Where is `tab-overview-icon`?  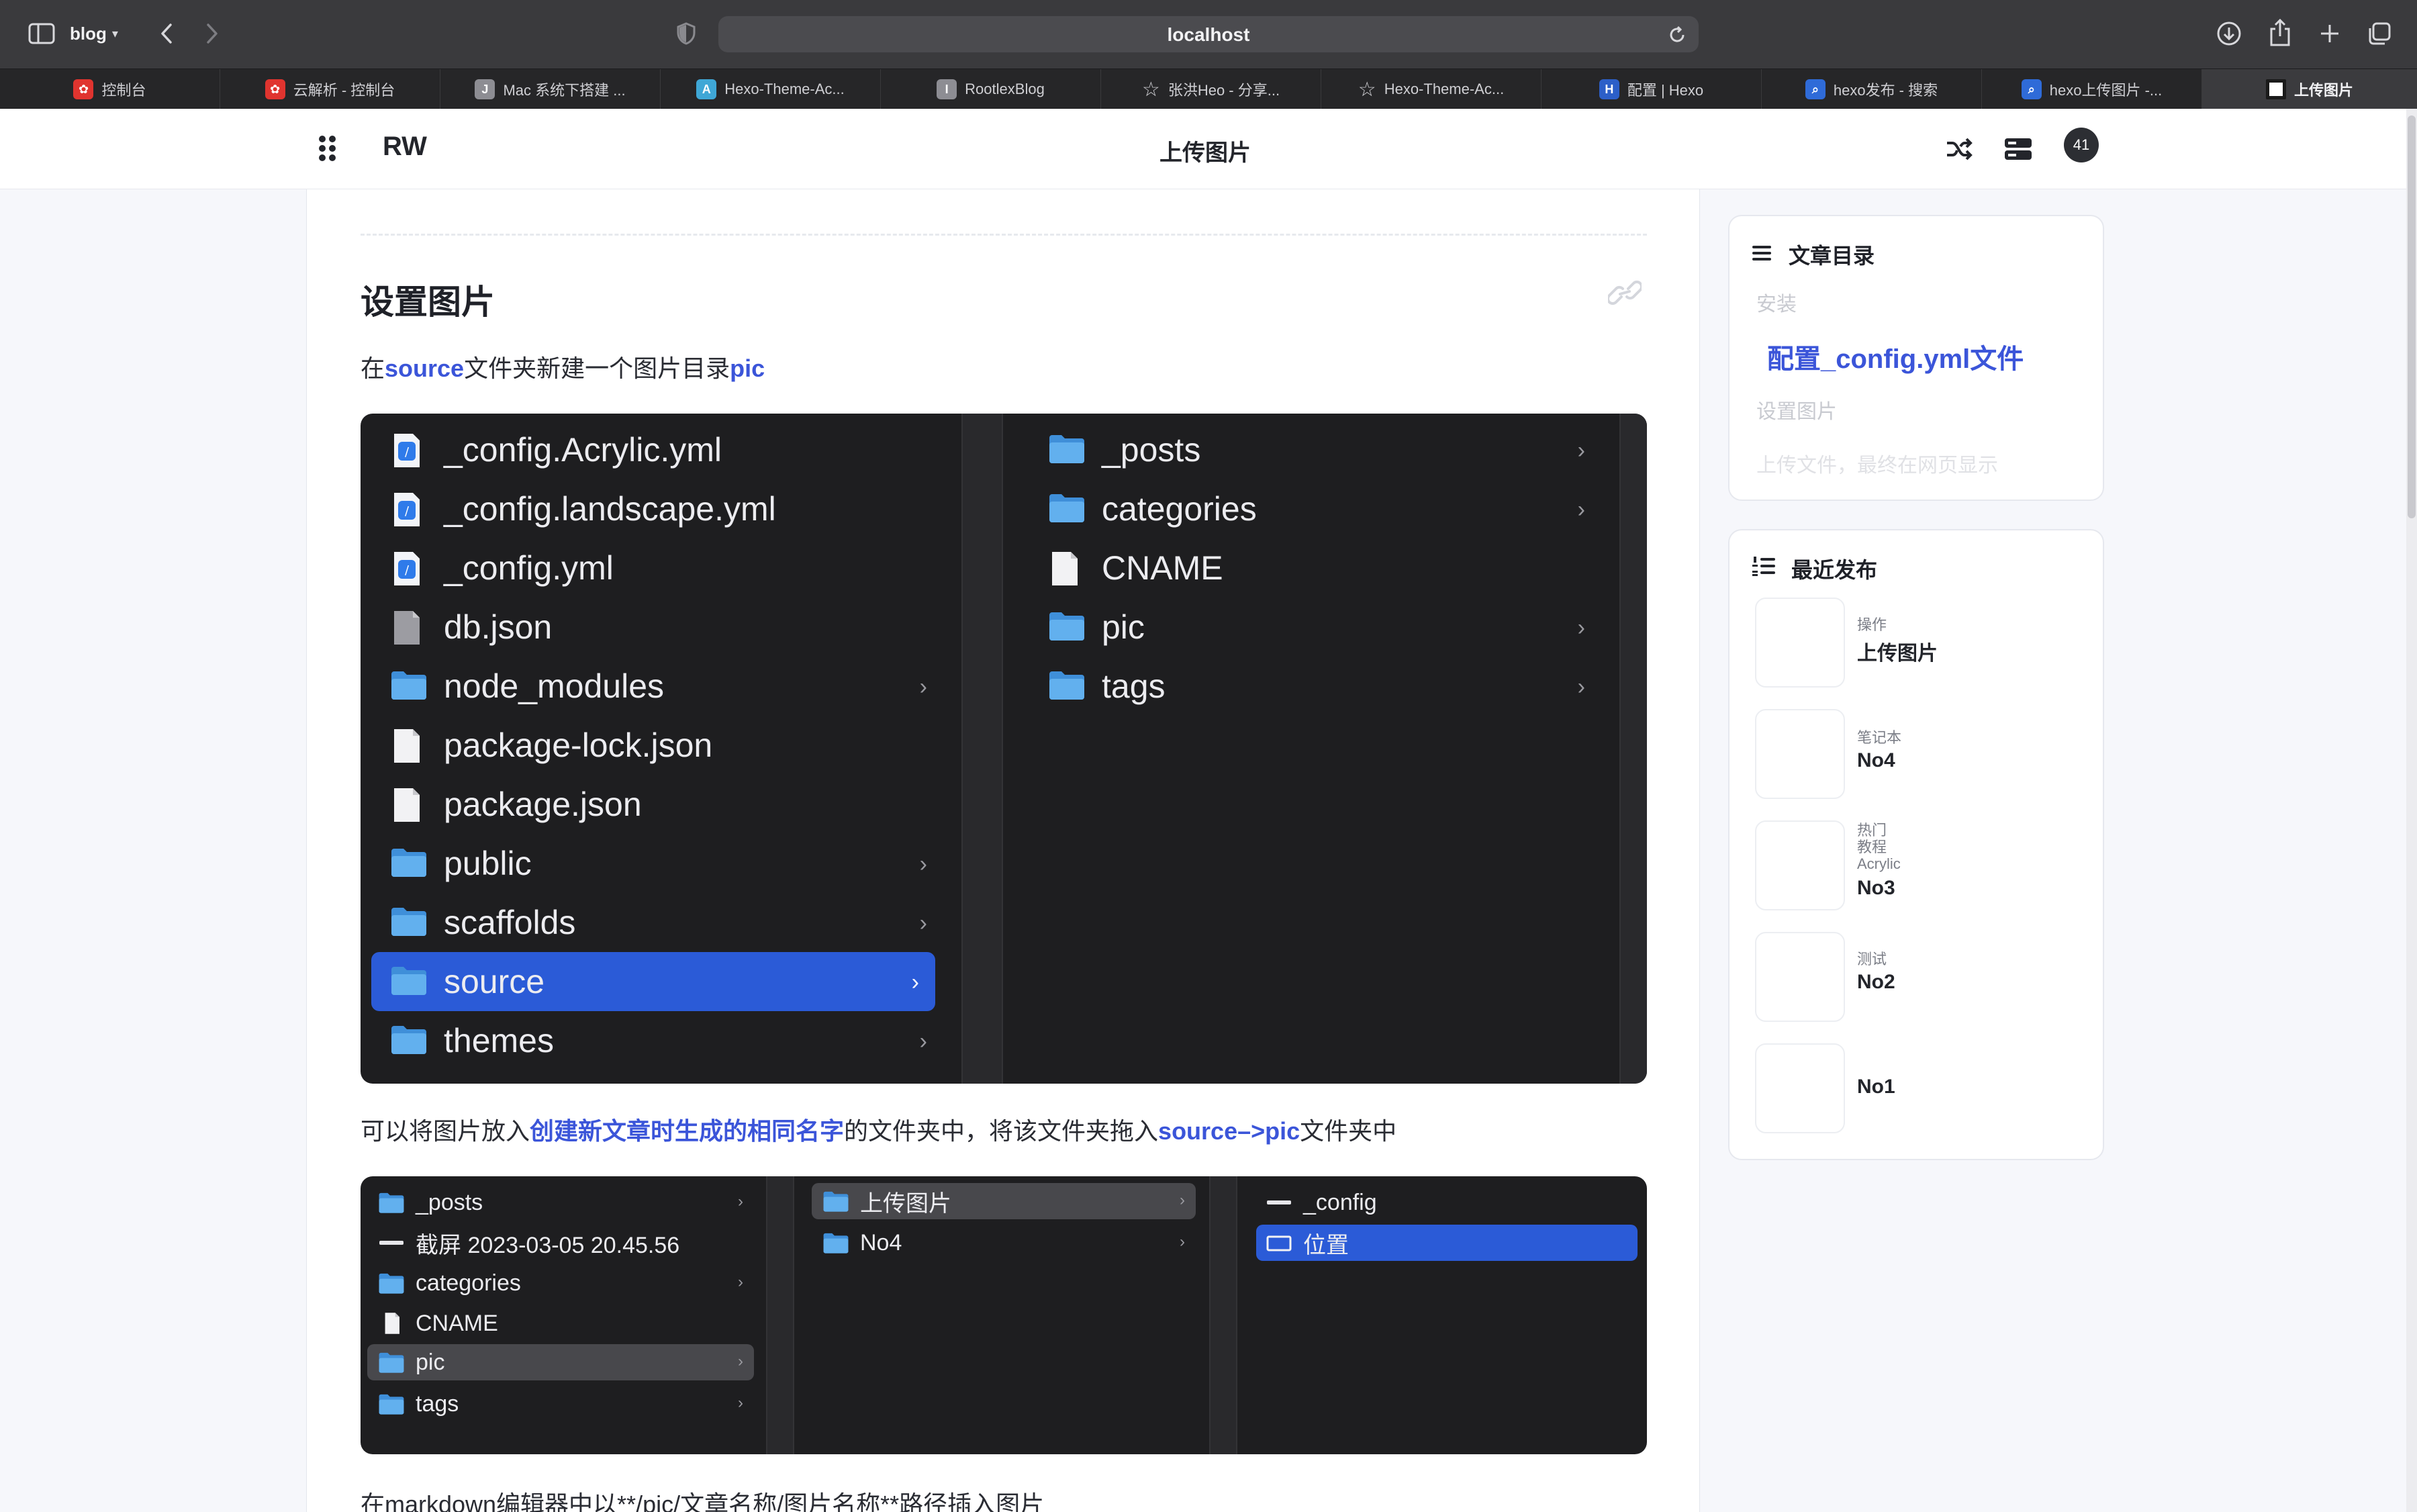 tab-overview-icon is located at coordinates (2380, 33).